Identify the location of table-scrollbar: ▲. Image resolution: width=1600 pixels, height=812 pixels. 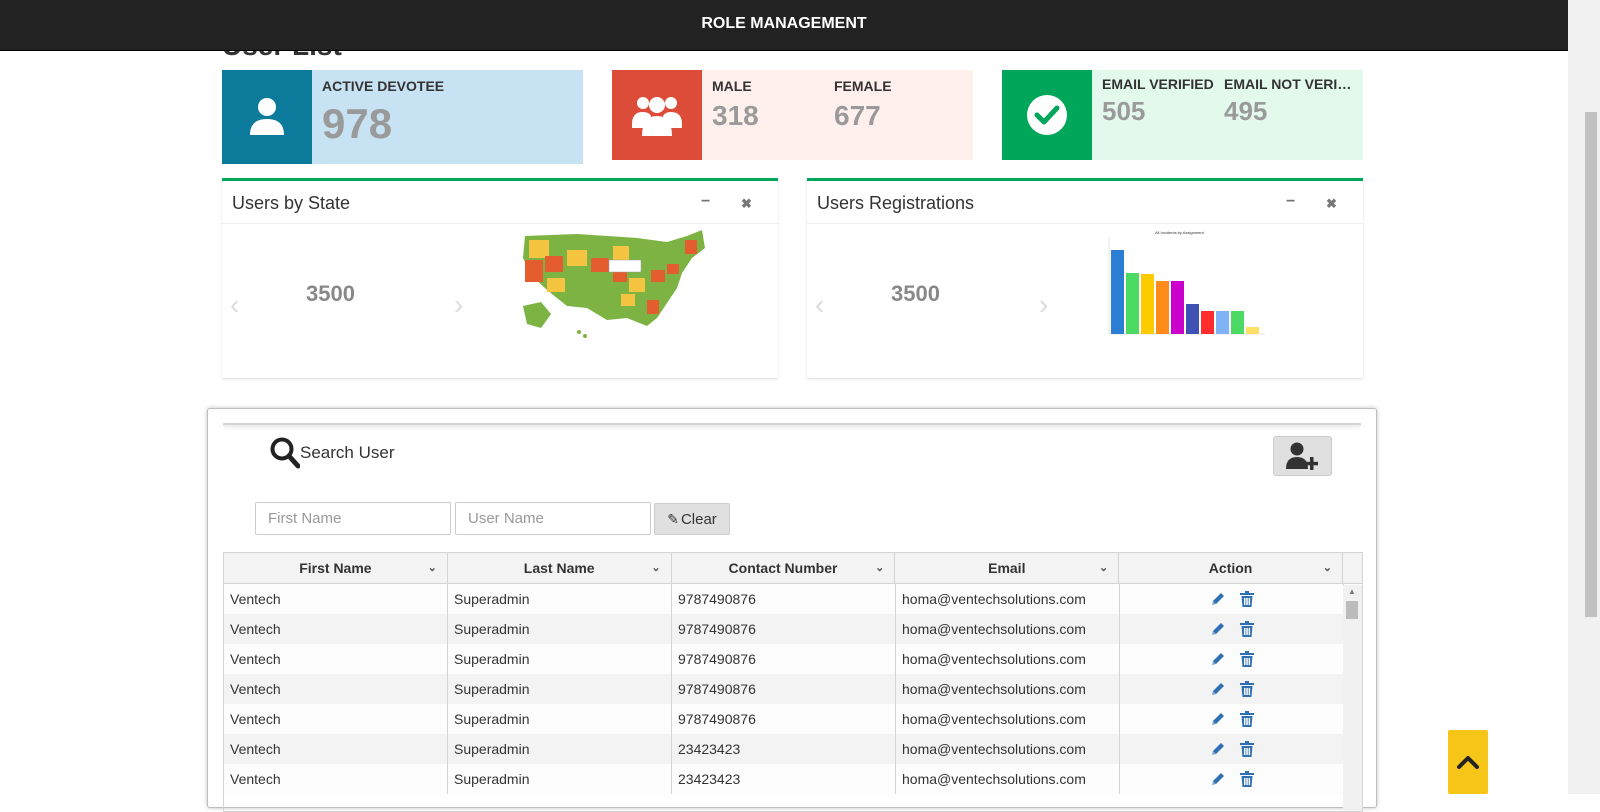
(1352, 698).